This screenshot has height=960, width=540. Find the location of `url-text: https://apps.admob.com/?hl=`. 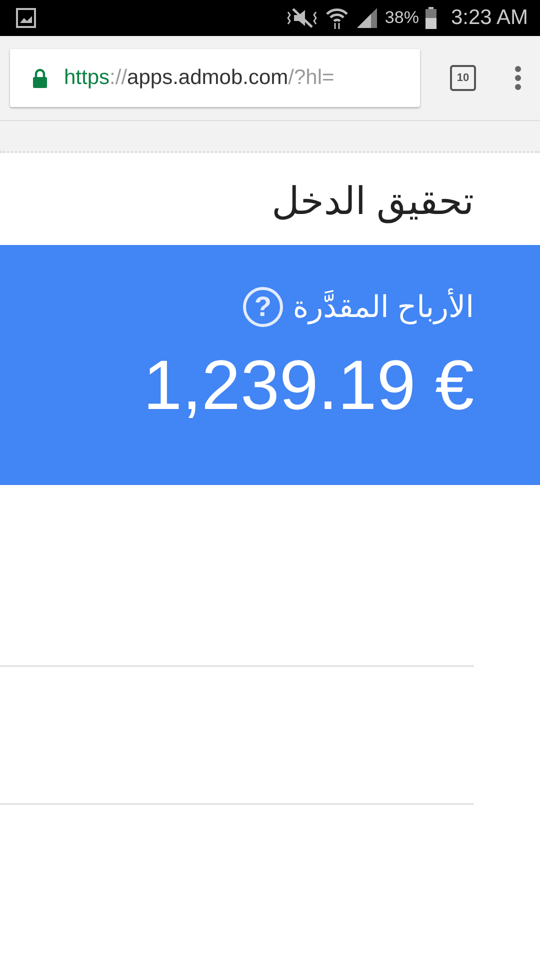

url-text: https://apps.admob.com/?hl= is located at coordinates (199, 78).